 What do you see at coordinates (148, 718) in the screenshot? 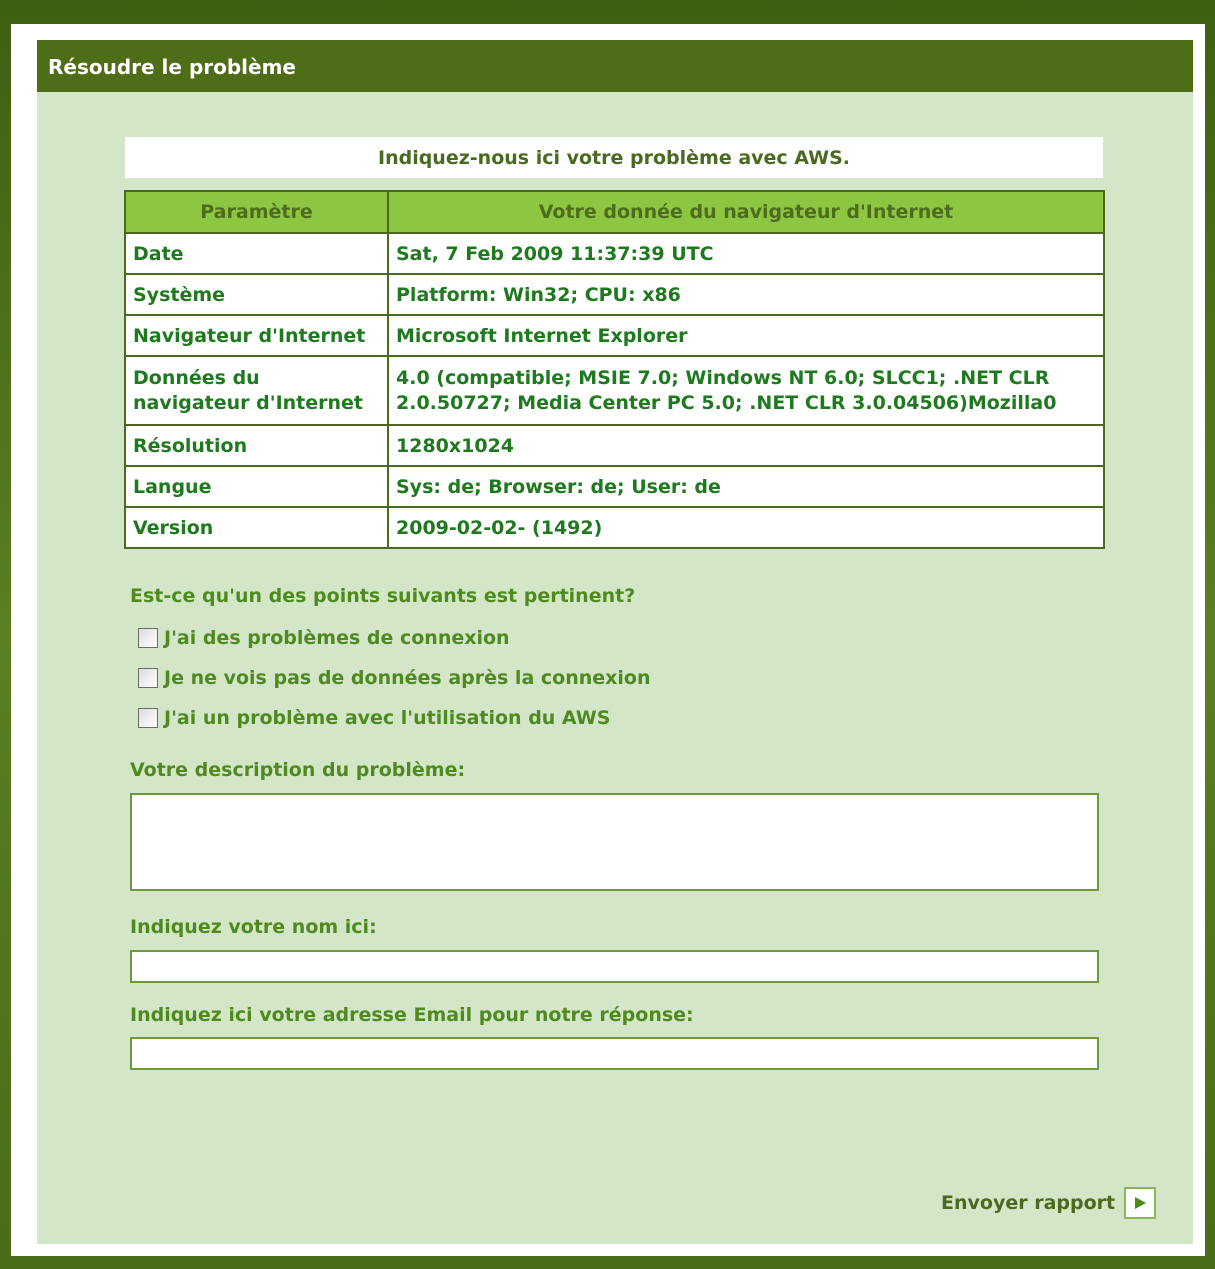
I see `checkbox-usage-problem` at bounding box center [148, 718].